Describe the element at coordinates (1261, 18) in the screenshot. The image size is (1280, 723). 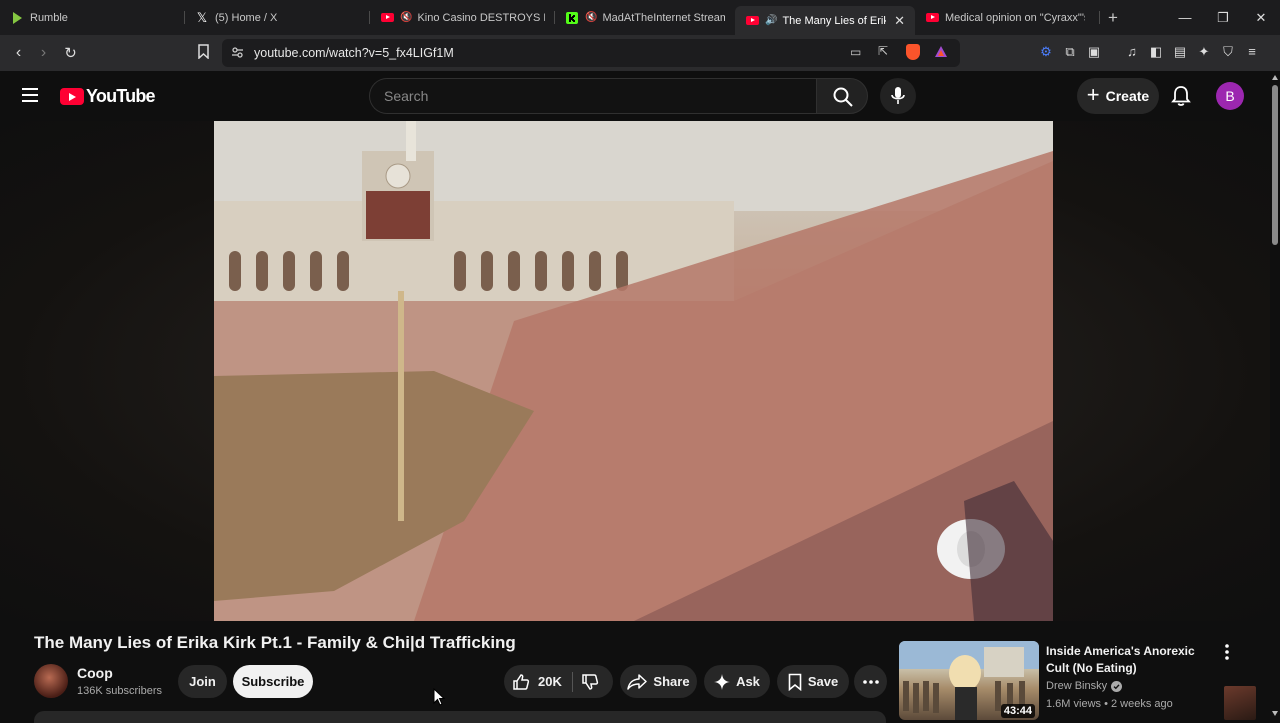
I see `close-window-icon: ✕` at that location.